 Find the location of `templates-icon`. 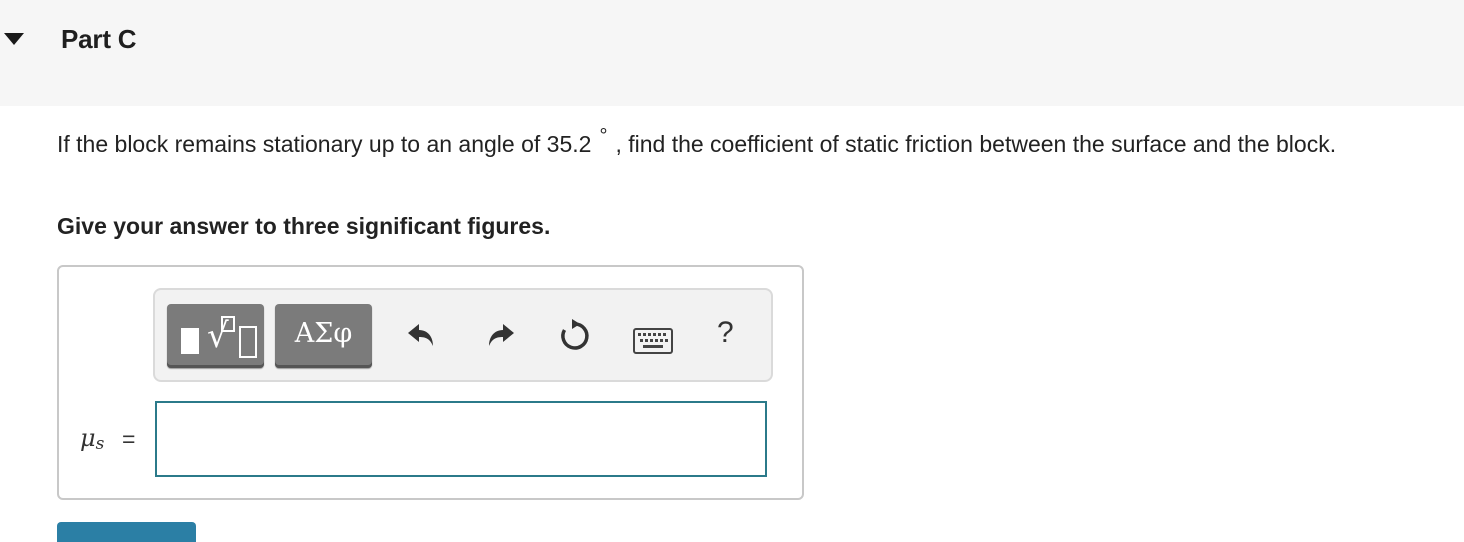

templates-icon is located at coordinates (190, 341).